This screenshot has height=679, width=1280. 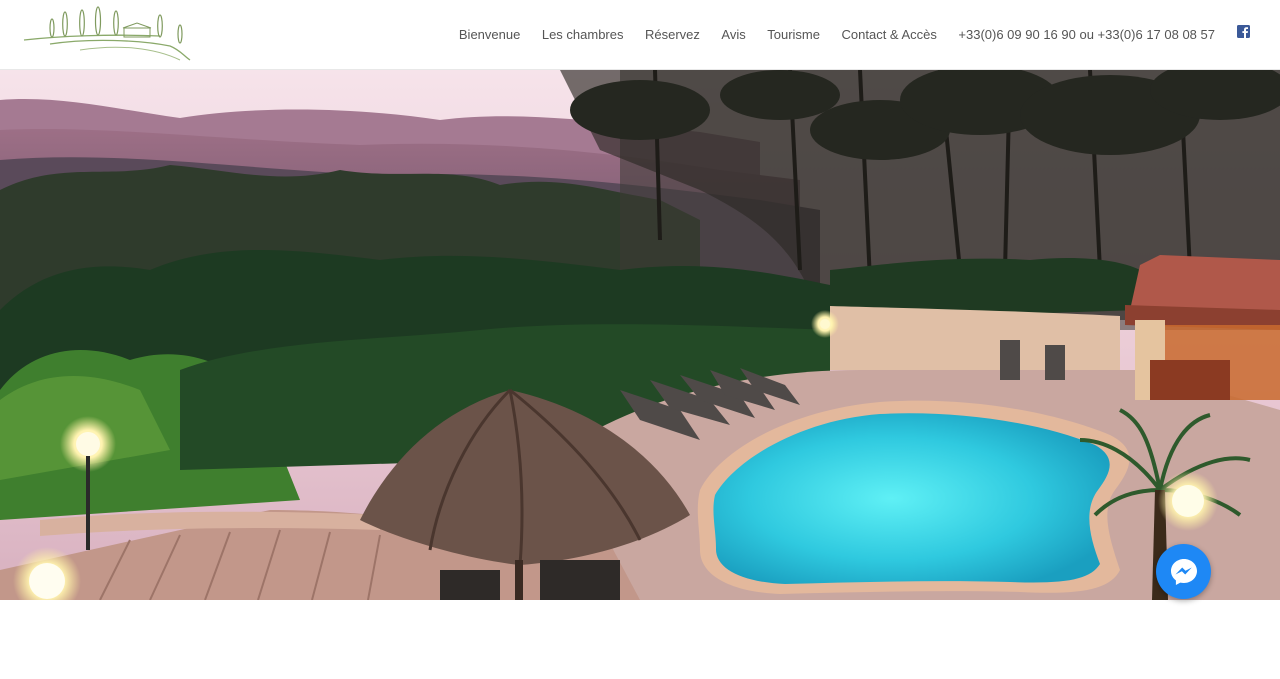 What do you see at coordinates (489, 35) in the screenshot?
I see `nav-item-bienvenue: Bienvenue` at bounding box center [489, 35].